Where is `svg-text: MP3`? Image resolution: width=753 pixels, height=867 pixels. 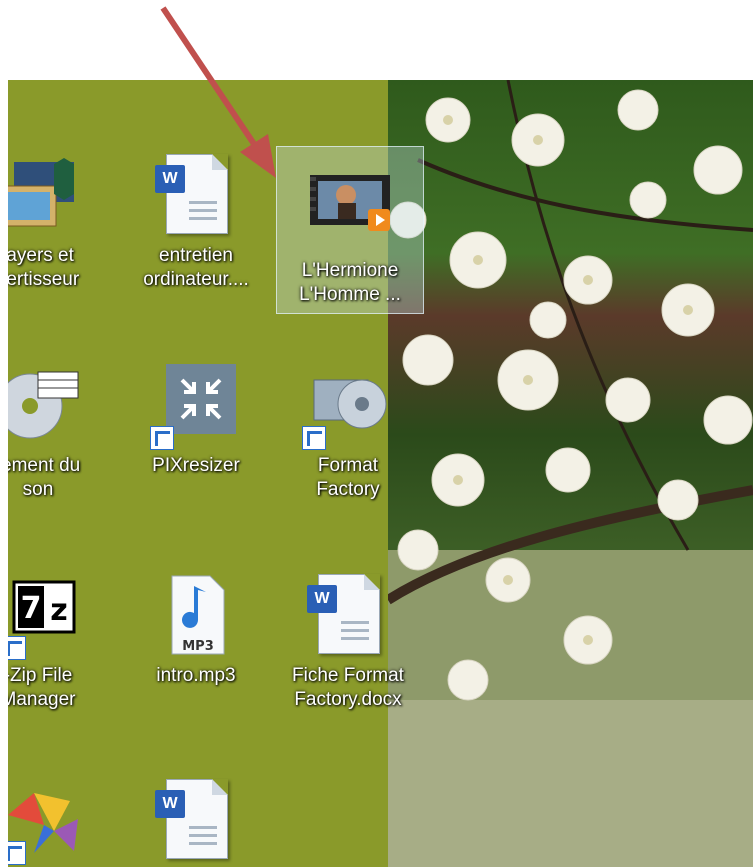
svg-text: MP3 is located at coordinates (198, 646).